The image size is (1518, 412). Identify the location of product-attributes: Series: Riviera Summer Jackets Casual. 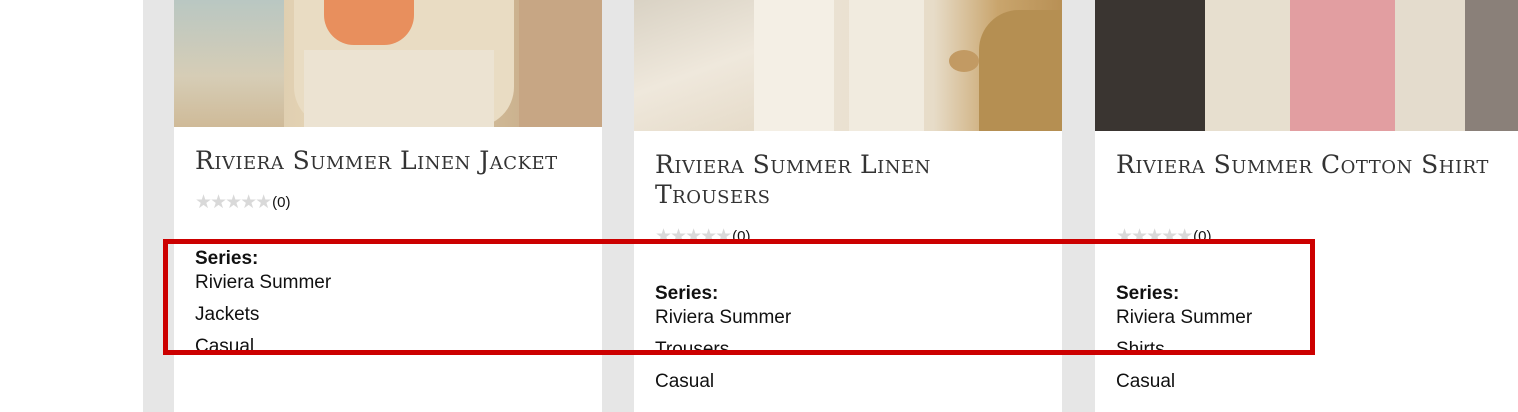
(263, 307).